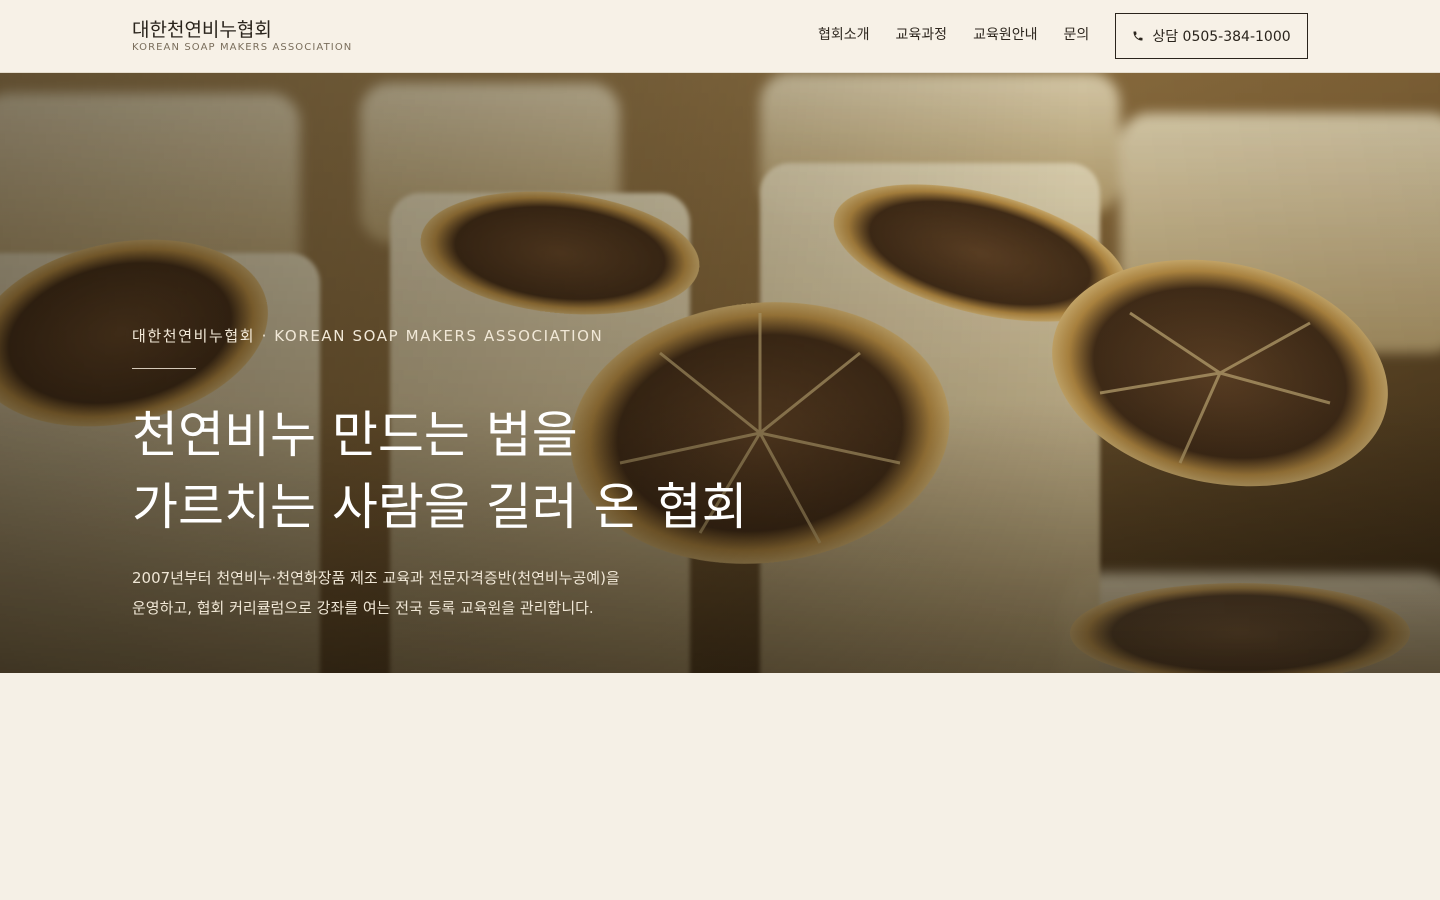  What do you see at coordinates (922, 35) in the screenshot?
I see `nav-item-courses: 교육과정` at bounding box center [922, 35].